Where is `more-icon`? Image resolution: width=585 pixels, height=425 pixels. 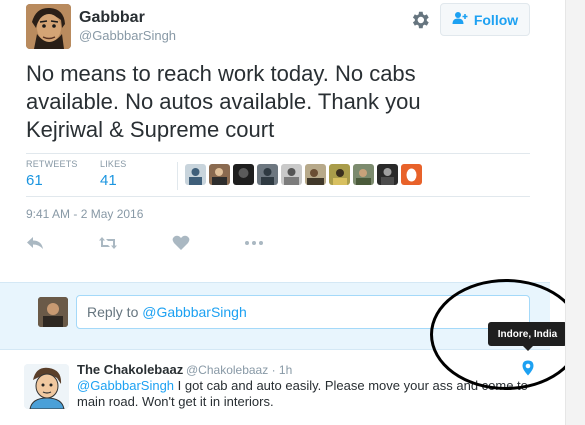
more-icon is located at coordinates (254, 244).